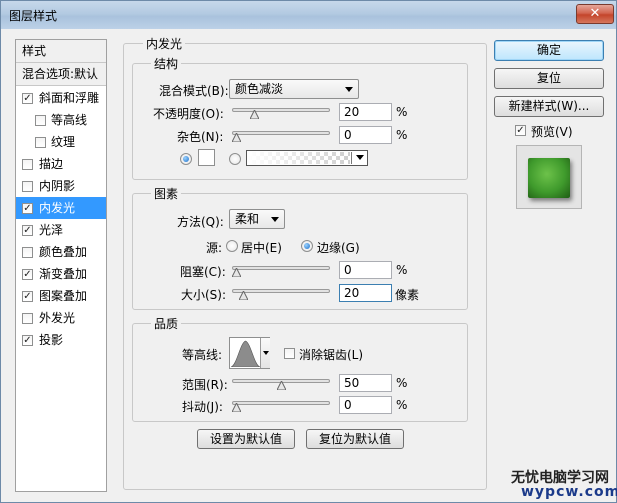 This screenshot has width=617, height=503. I want to click on opacity-slider-thumb, so click(254, 114).